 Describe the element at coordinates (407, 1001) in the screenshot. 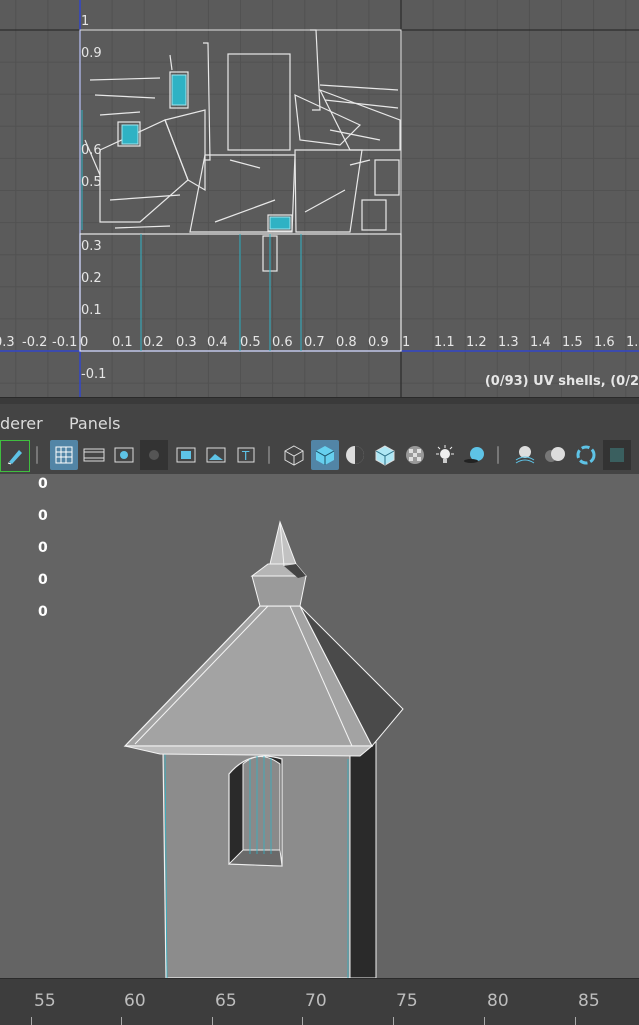

I see `frame-label: 75` at that location.